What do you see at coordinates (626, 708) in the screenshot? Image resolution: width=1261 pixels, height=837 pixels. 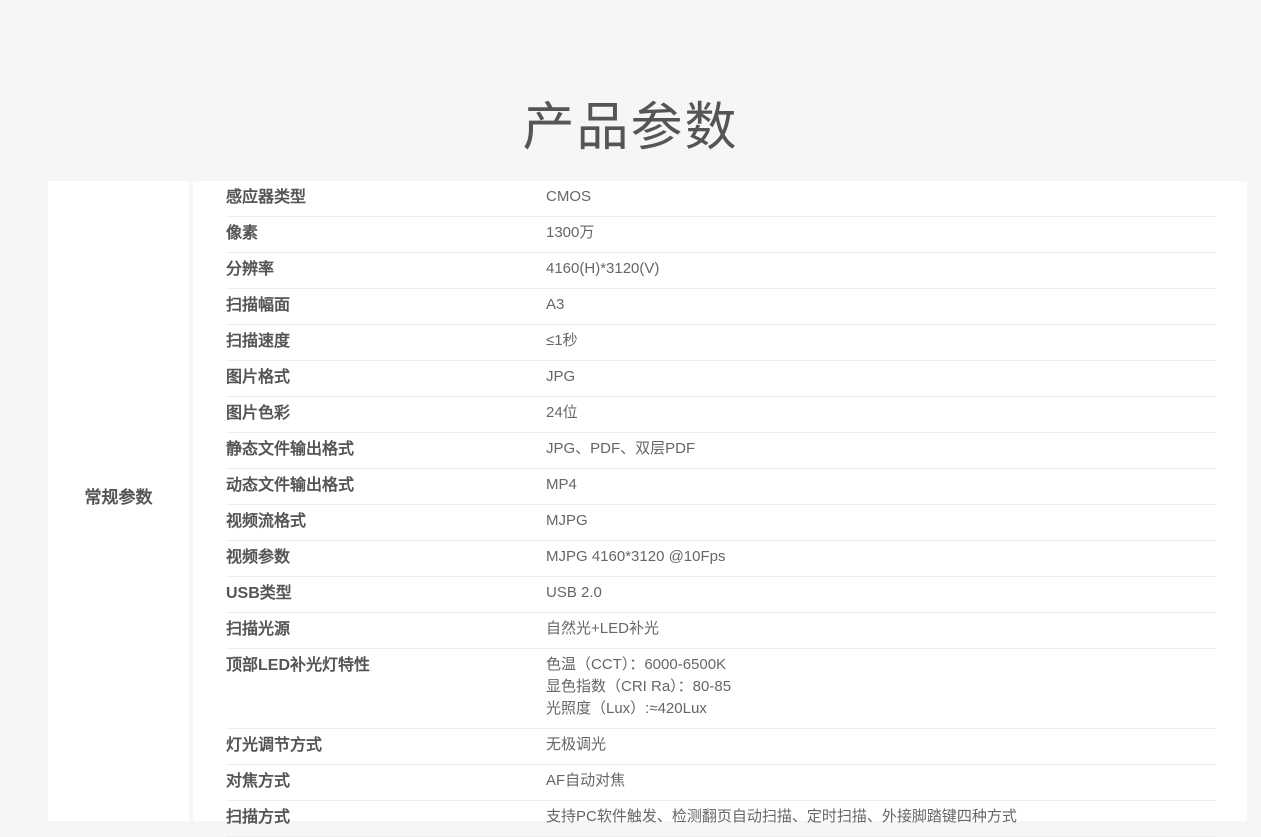 I see `spec-value-line: 光照度（Lux）:≈420Lux` at bounding box center [626, 708].